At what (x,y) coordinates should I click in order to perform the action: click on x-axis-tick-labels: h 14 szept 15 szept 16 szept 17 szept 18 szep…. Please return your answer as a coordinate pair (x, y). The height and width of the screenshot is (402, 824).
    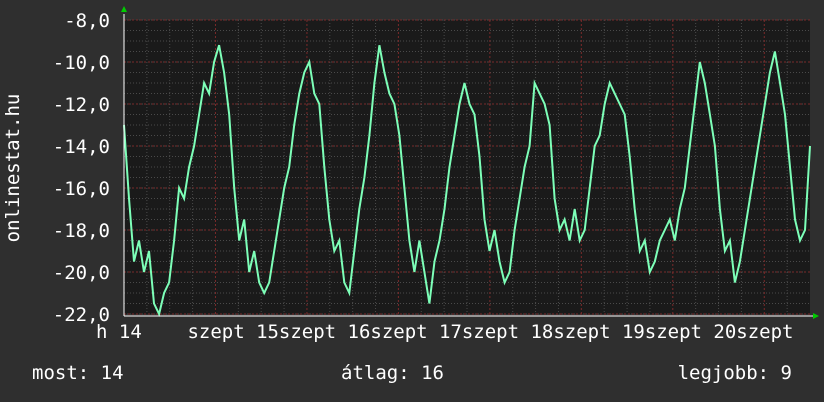
    Looking at the image, I should click on (444, 332).